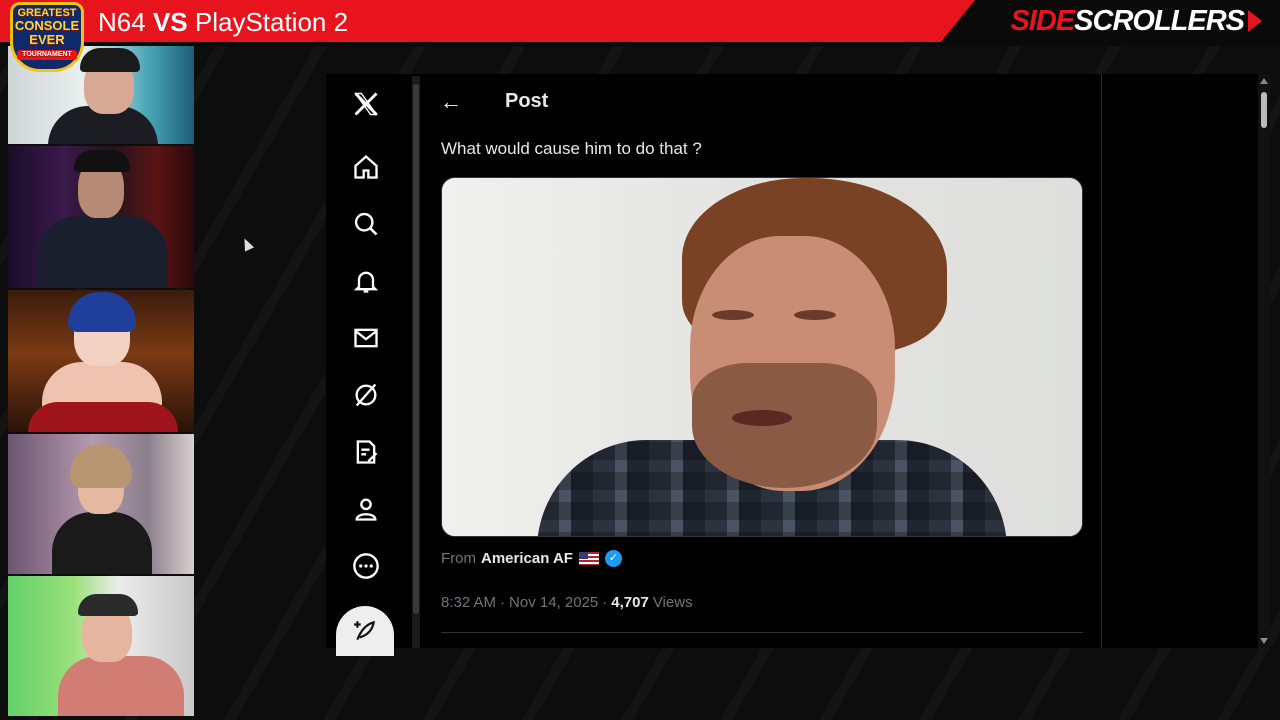 The width and height of the screenshot is (1280, 720). What do you see at coordinates (366, 281) in the screenshot?
I see `bell-icon` at bounding box center [366, 281].